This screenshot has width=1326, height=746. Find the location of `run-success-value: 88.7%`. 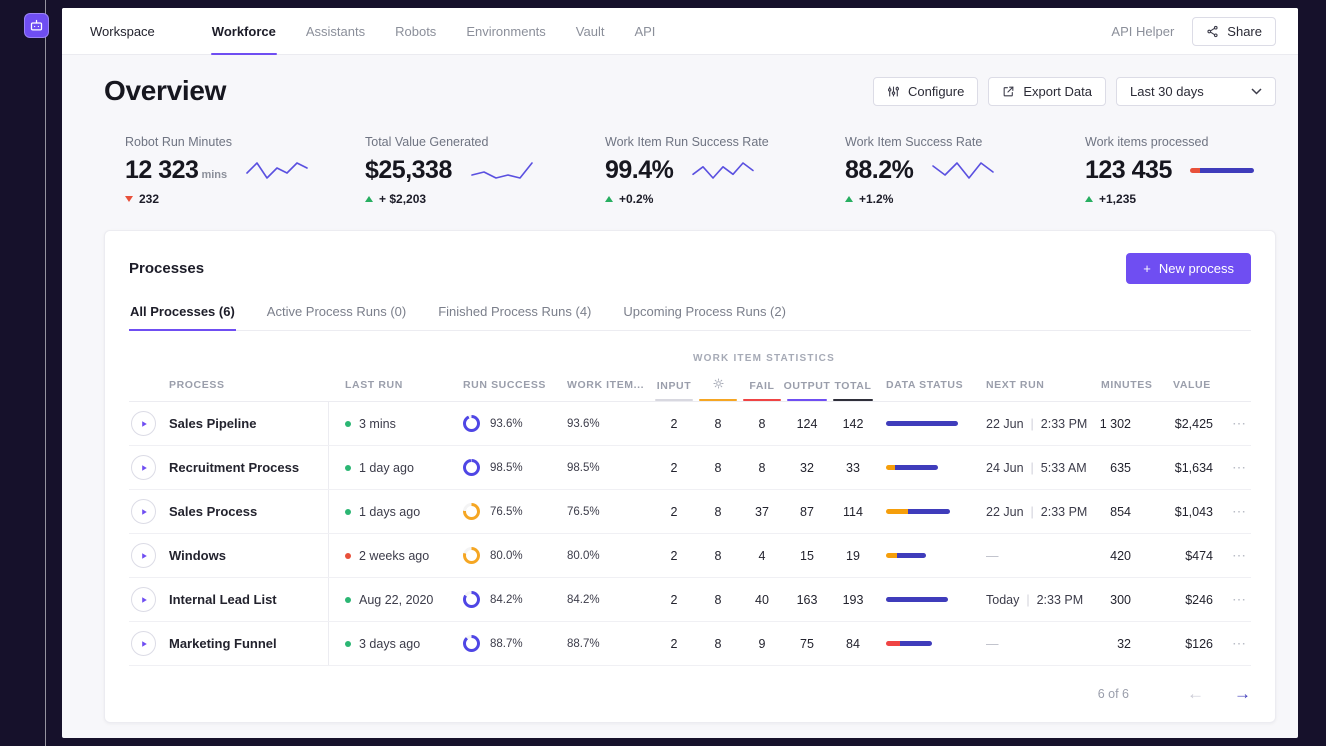

run-success-value: 88.7% is located at coordinates (506, 643).